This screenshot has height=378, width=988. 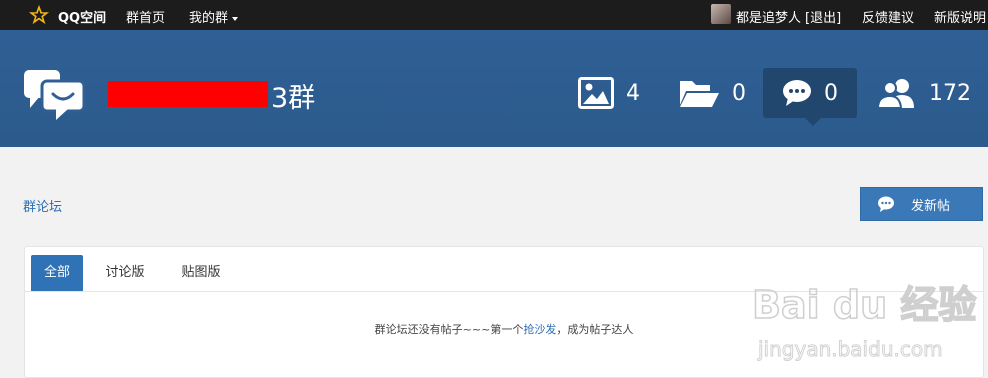 I want to click on nav-my-groups-label: 我的群, so click(x=209, y=18).